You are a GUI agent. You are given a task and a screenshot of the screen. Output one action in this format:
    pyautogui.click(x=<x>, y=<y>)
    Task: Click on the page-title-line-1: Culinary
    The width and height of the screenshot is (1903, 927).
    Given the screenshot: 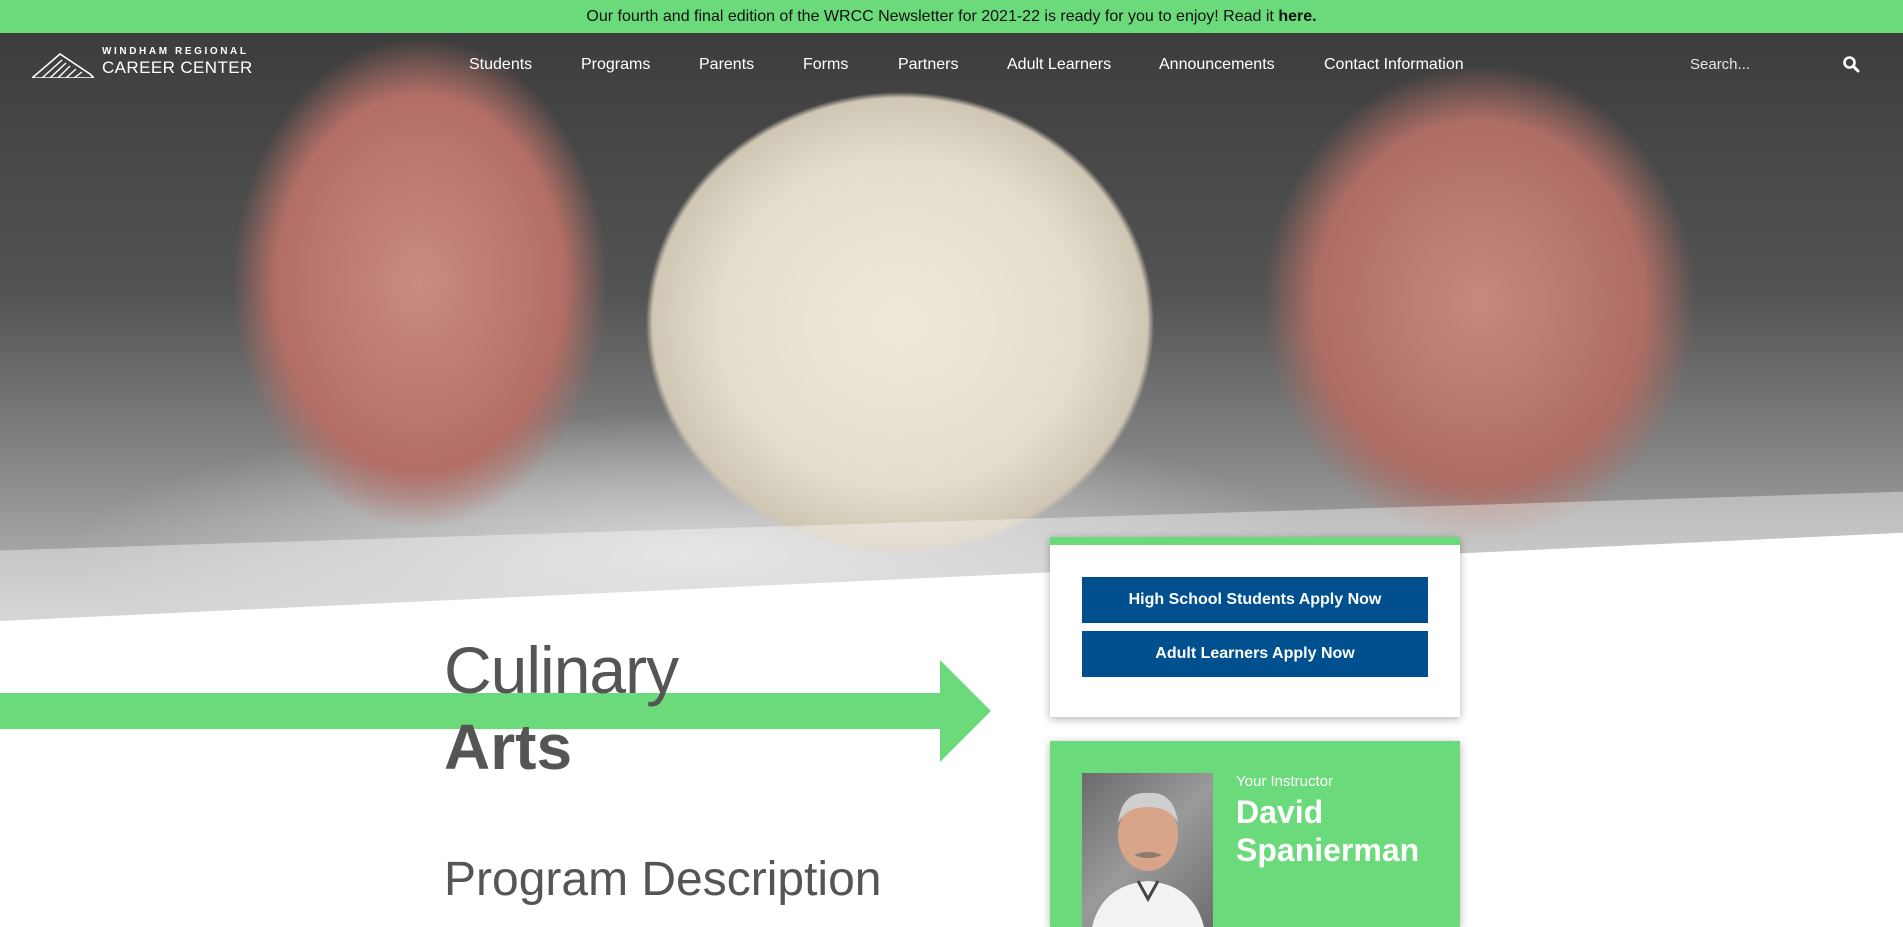 What is the action you would take?
    pyautogui.click(x=561, y=670)
    